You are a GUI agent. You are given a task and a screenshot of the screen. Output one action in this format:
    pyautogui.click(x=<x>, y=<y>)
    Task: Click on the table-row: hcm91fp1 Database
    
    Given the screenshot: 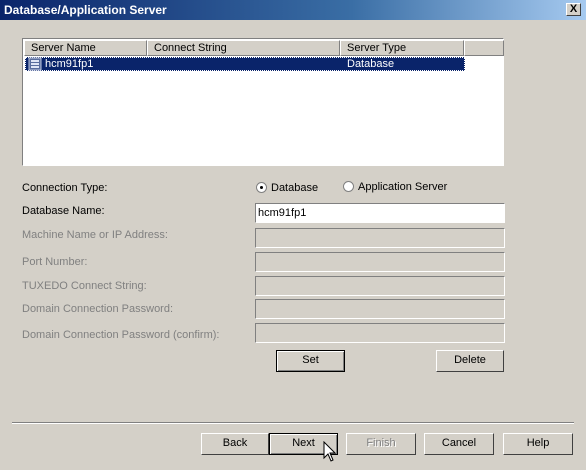 What is the action you would take?
    pyautogui.click(x=245, y=64)
    